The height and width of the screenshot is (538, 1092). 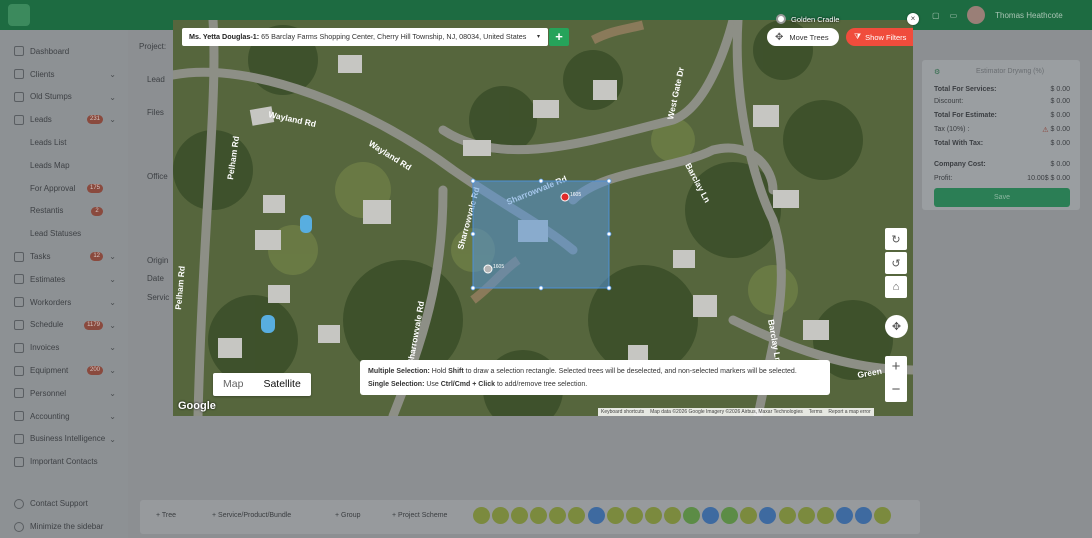 I want to click on add-project-scheme-button: + Project Scheme, so click(x=419, y=515).